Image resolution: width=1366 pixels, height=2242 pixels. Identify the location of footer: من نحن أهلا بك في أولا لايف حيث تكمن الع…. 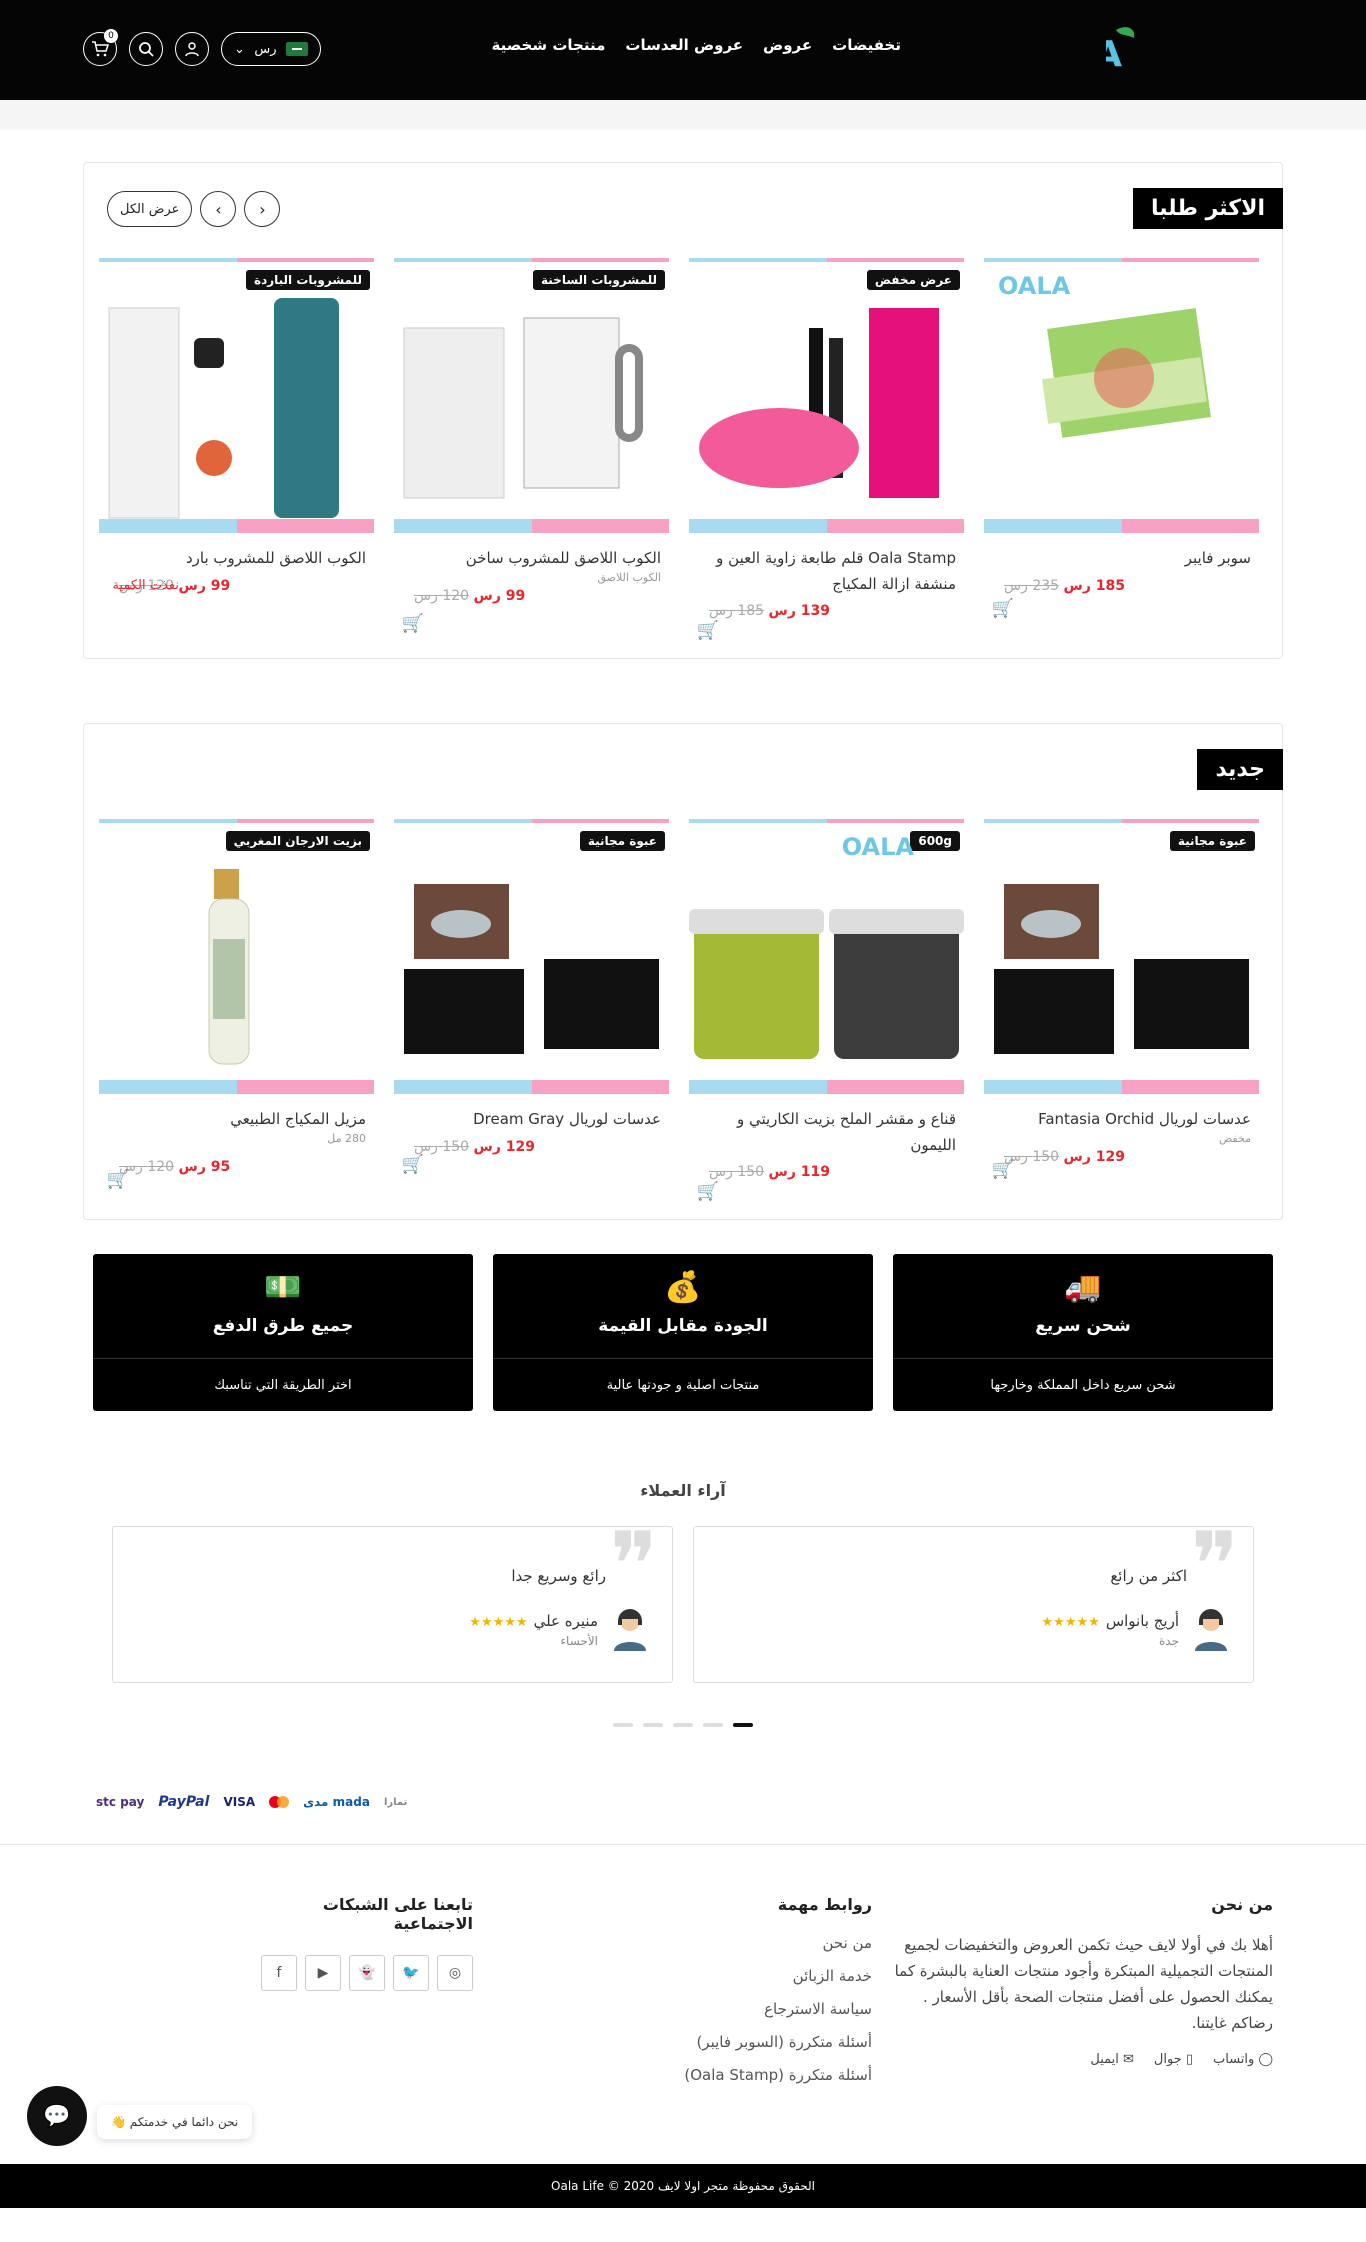
(683, 2004).